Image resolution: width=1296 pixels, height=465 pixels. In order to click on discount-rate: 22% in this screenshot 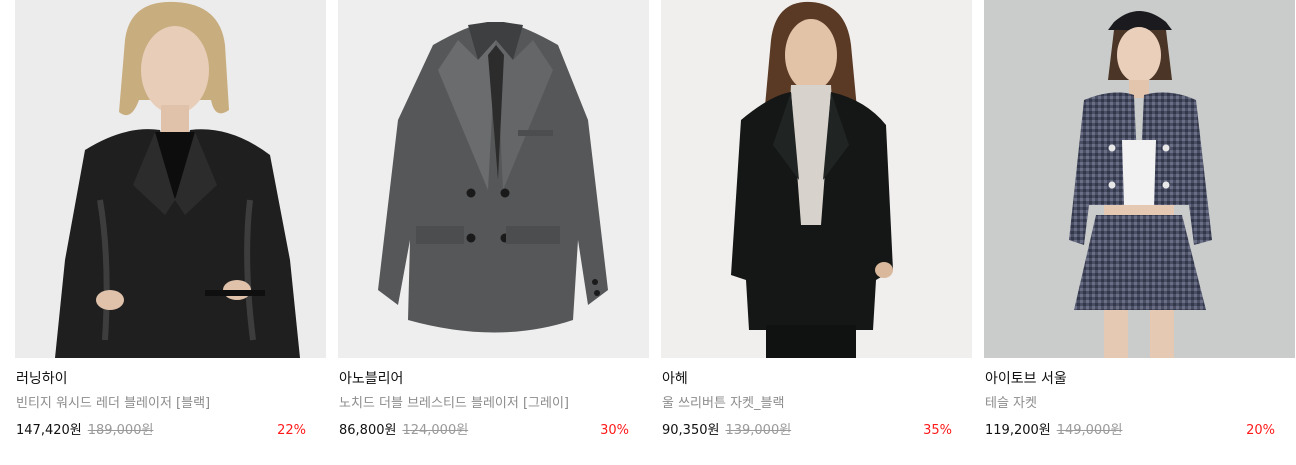, I will do `click(291, 430)`.